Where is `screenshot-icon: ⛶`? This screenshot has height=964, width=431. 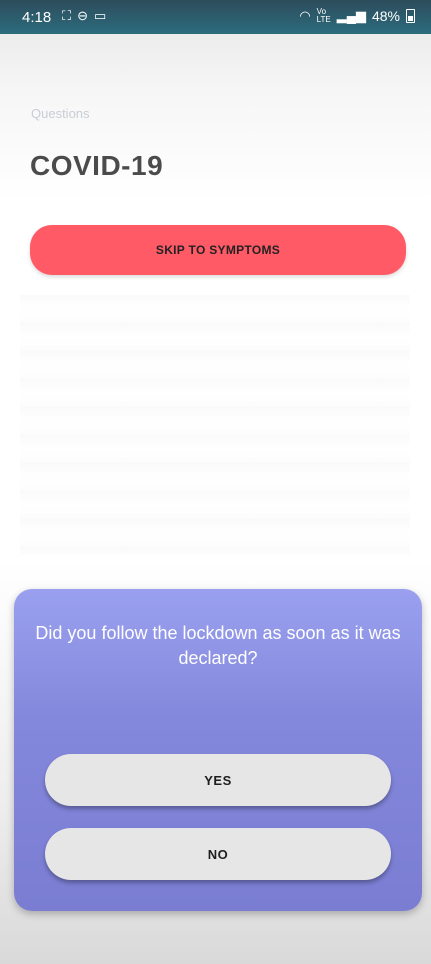
screenshot-icon: ⛶ is located at coordinates (67, 15).